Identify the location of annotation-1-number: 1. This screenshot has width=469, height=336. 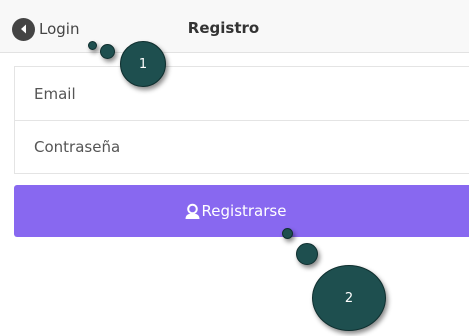
(143, 64).